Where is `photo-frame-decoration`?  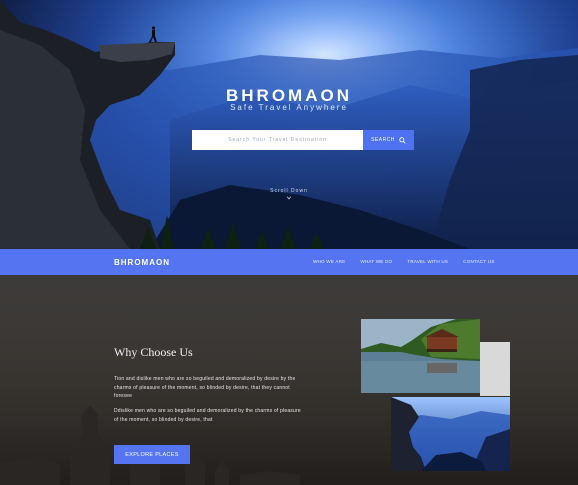 photo-frame-decoration is located at coordinates (495, 369).